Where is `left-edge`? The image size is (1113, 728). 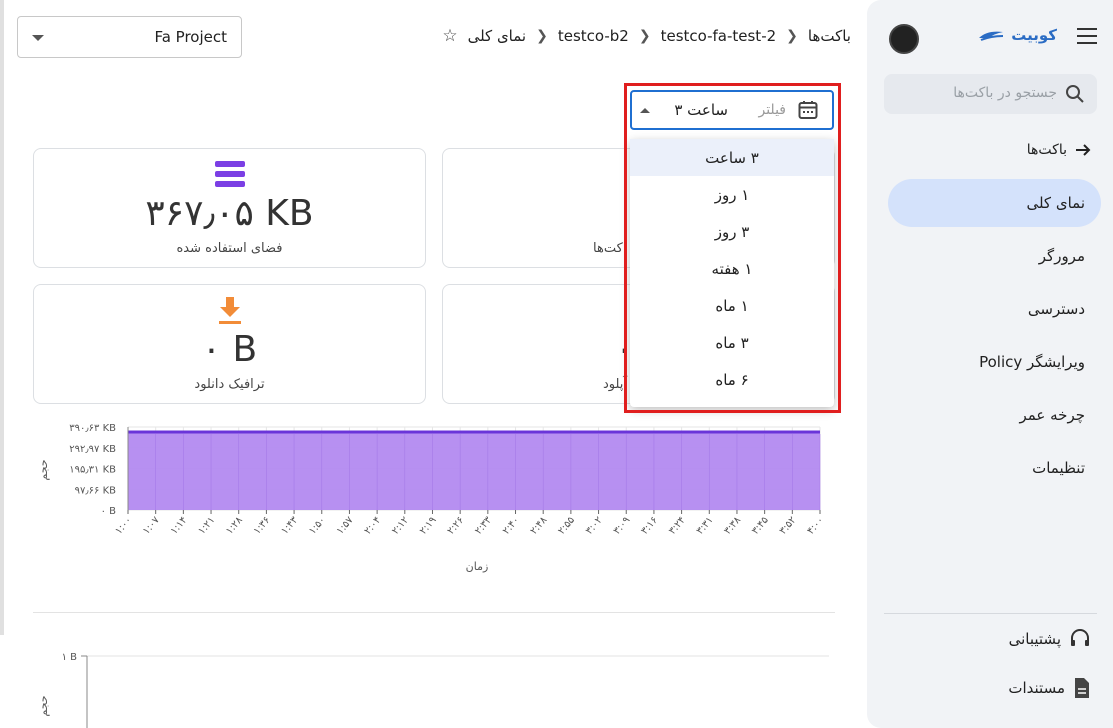
left-edge is located at coordinates (2, 317).